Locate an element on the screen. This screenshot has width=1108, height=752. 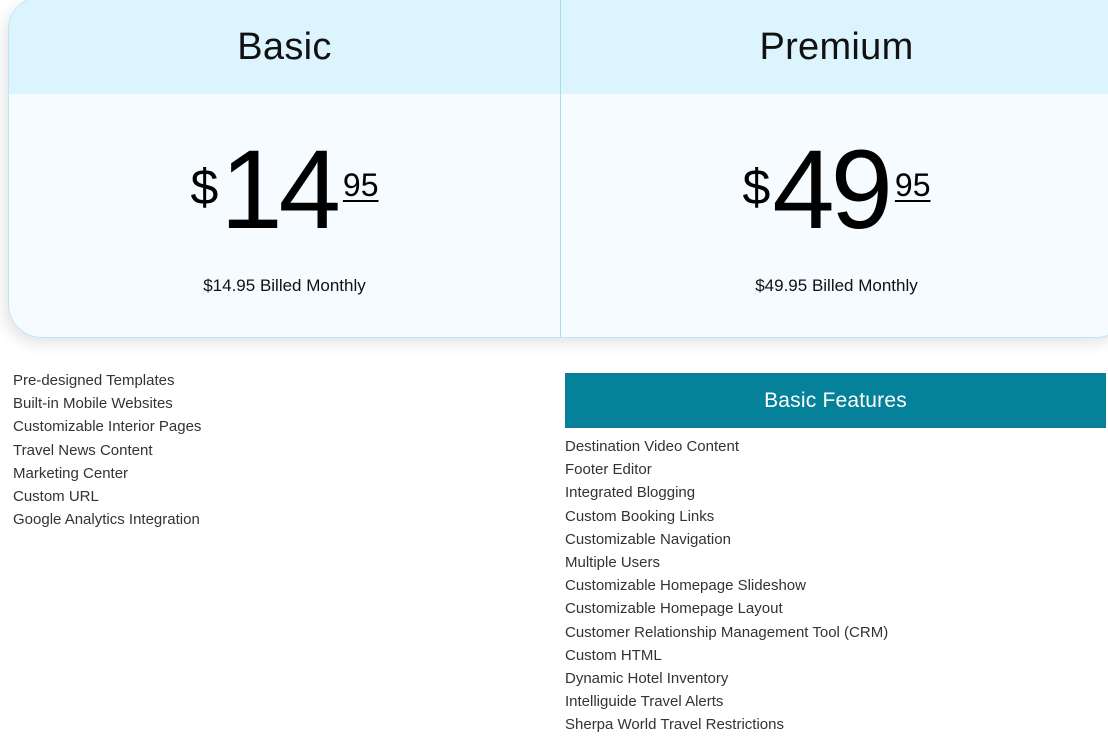
feature-item: Customizable Homepage Slideshow is located at coordinates (685, 586).